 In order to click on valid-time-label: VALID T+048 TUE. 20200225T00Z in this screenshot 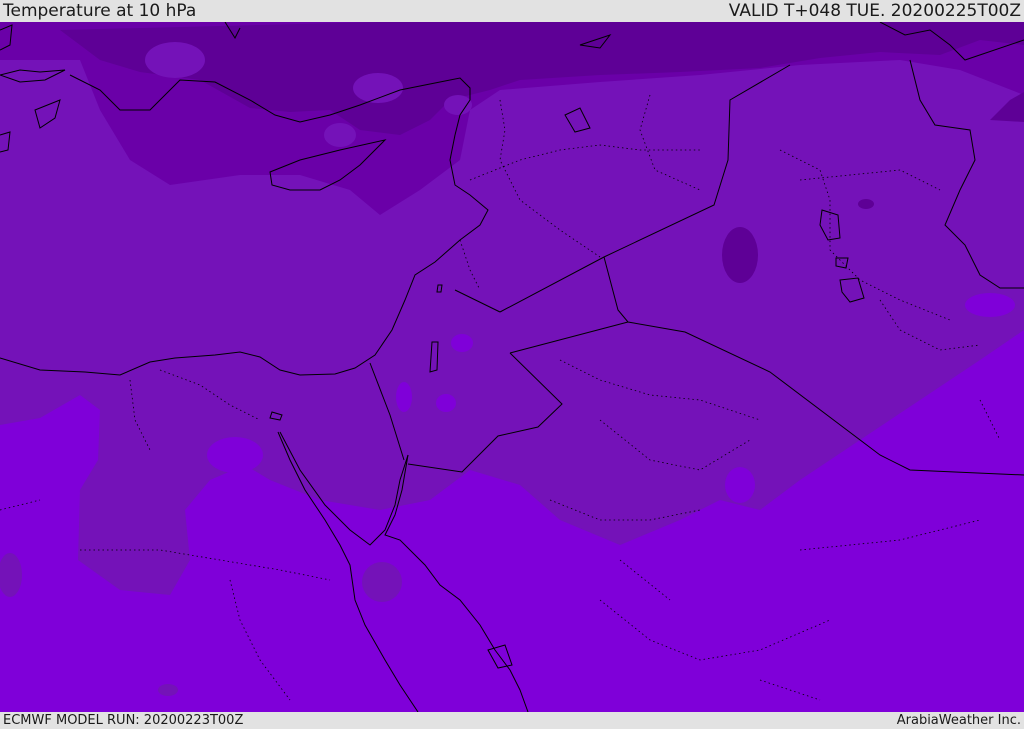, I will do `click(874, 11)`.